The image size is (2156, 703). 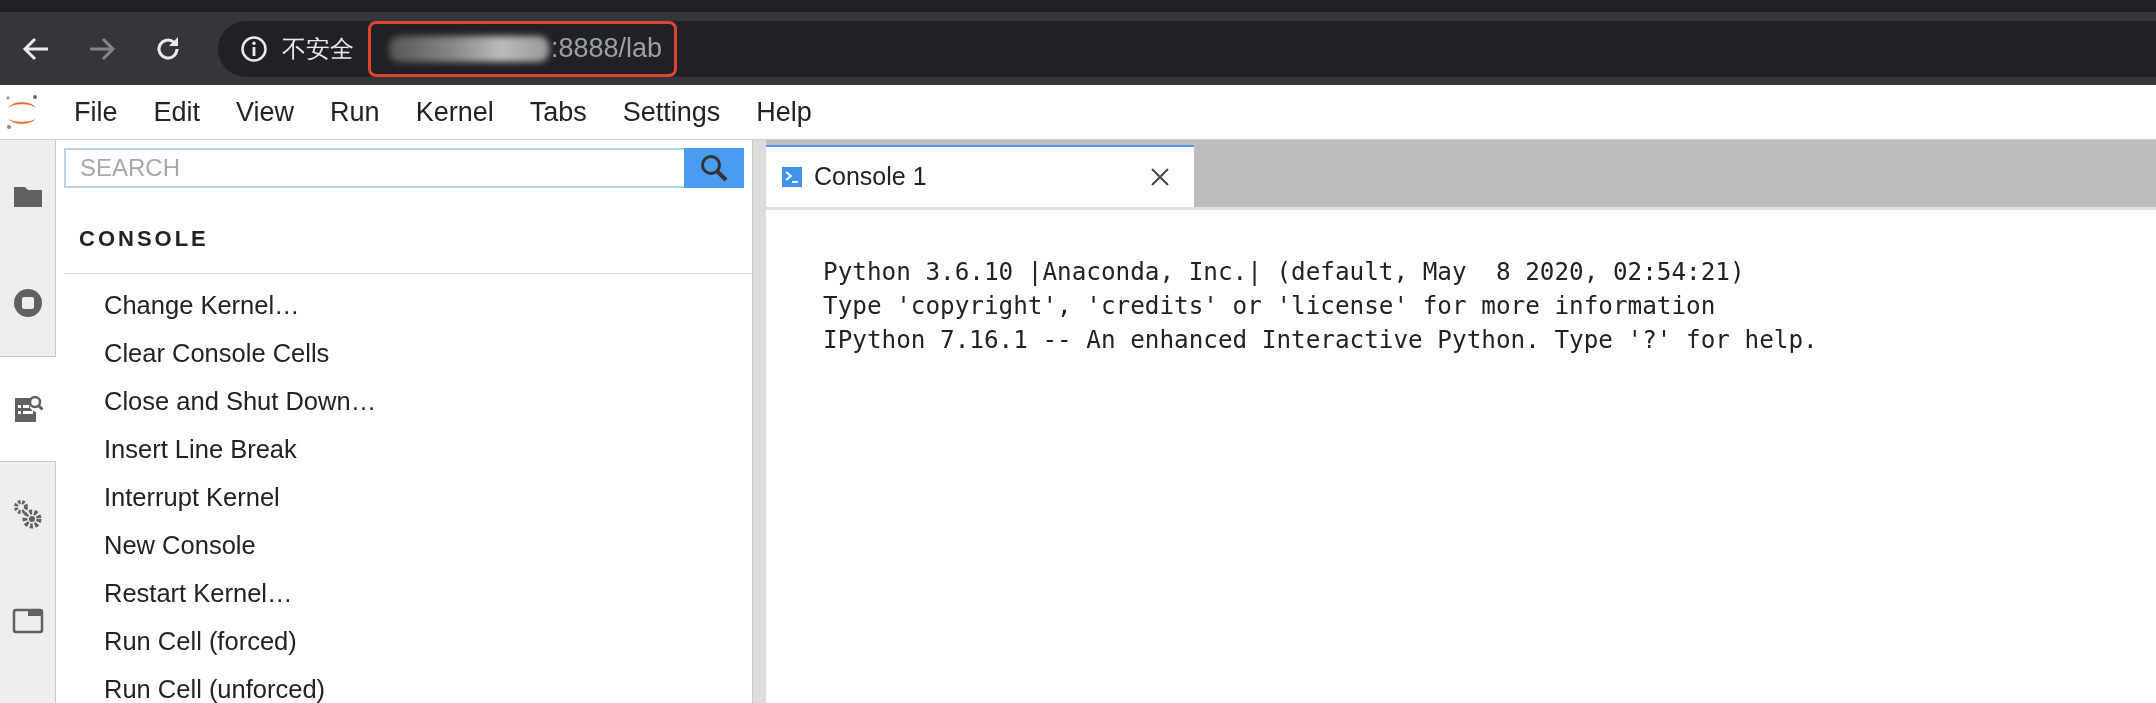 What do you see at coordinates (27, 515) in the screenshot?
I see `gears-icon` at bounding box center [27, 515].